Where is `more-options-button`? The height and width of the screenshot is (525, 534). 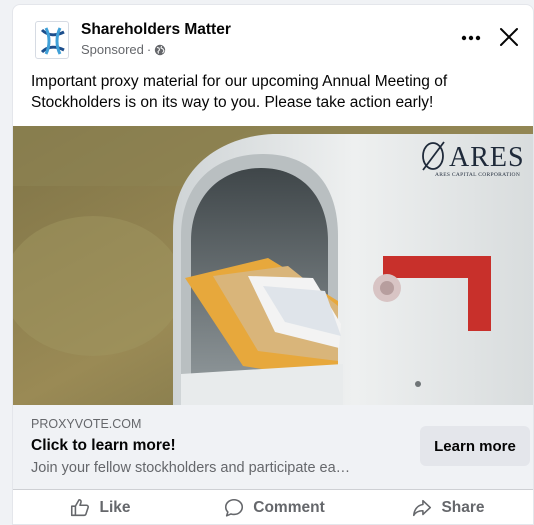 more-options-button is located at coordinates (471, 37).